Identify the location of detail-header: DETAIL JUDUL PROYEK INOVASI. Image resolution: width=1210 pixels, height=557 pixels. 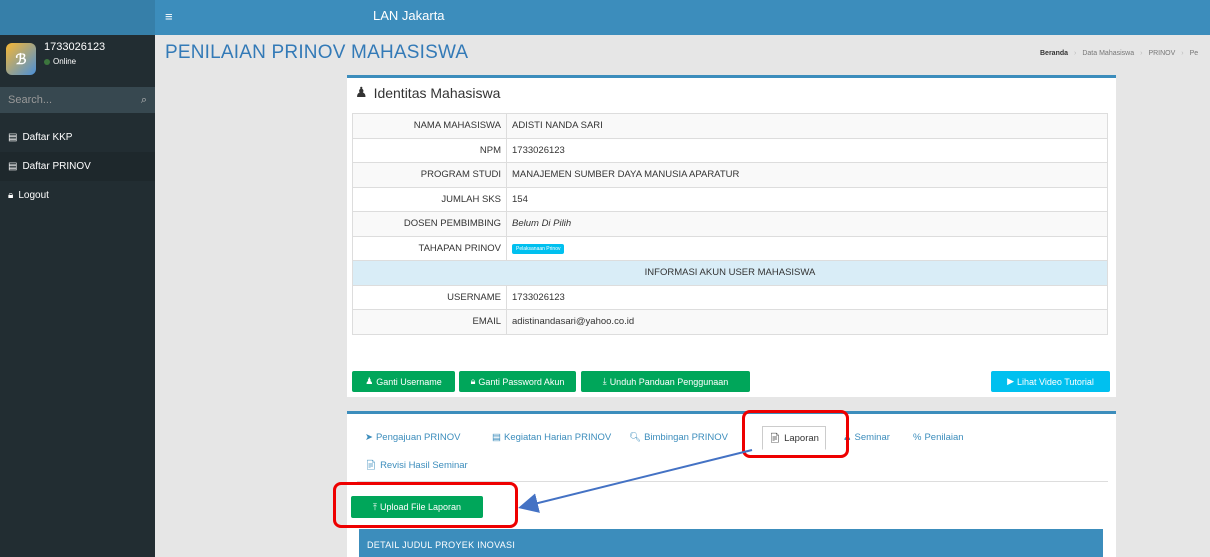
(731, 543).